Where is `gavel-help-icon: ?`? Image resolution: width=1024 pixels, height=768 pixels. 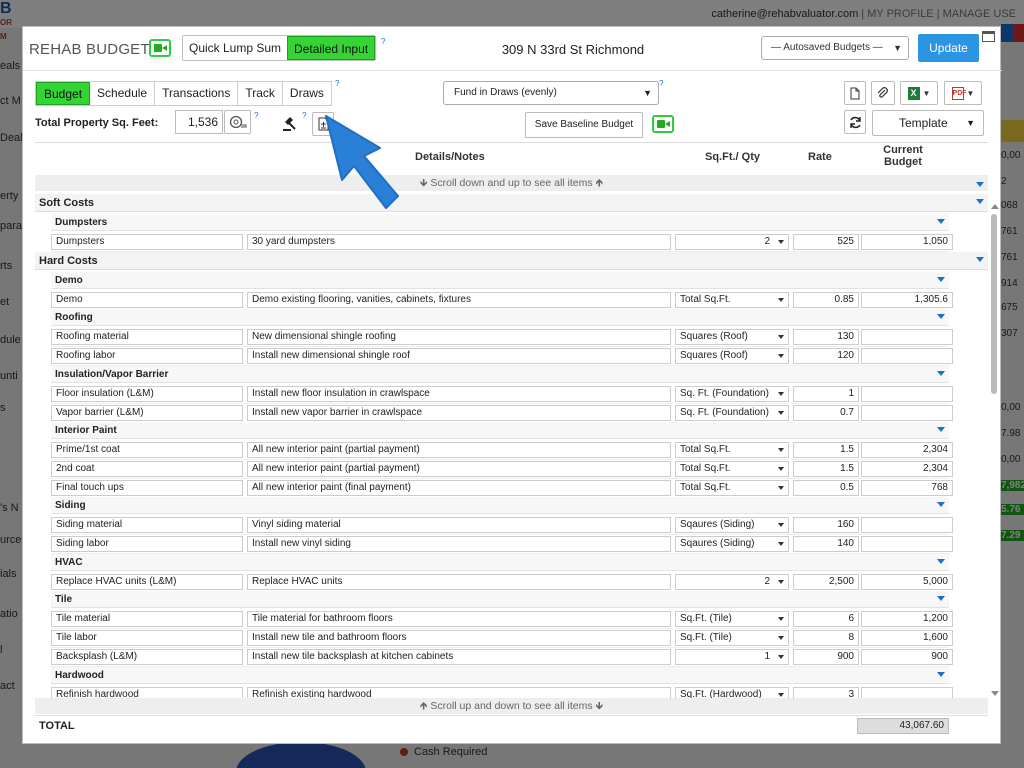
gavel-help-icon: ? is located at coordinates (304, 115).